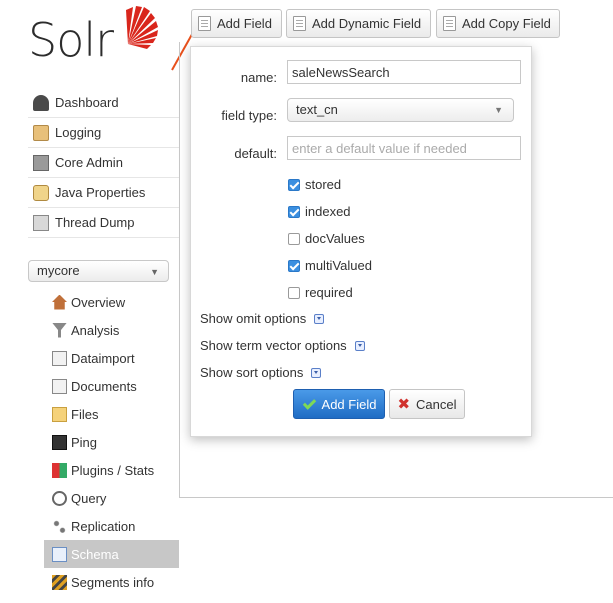 The width and height of the screenshot is (613, 603). What do you see at coordinates (255, 153) in the screenshot?
I see `default-label: default:` at bounding box center [255, 153].